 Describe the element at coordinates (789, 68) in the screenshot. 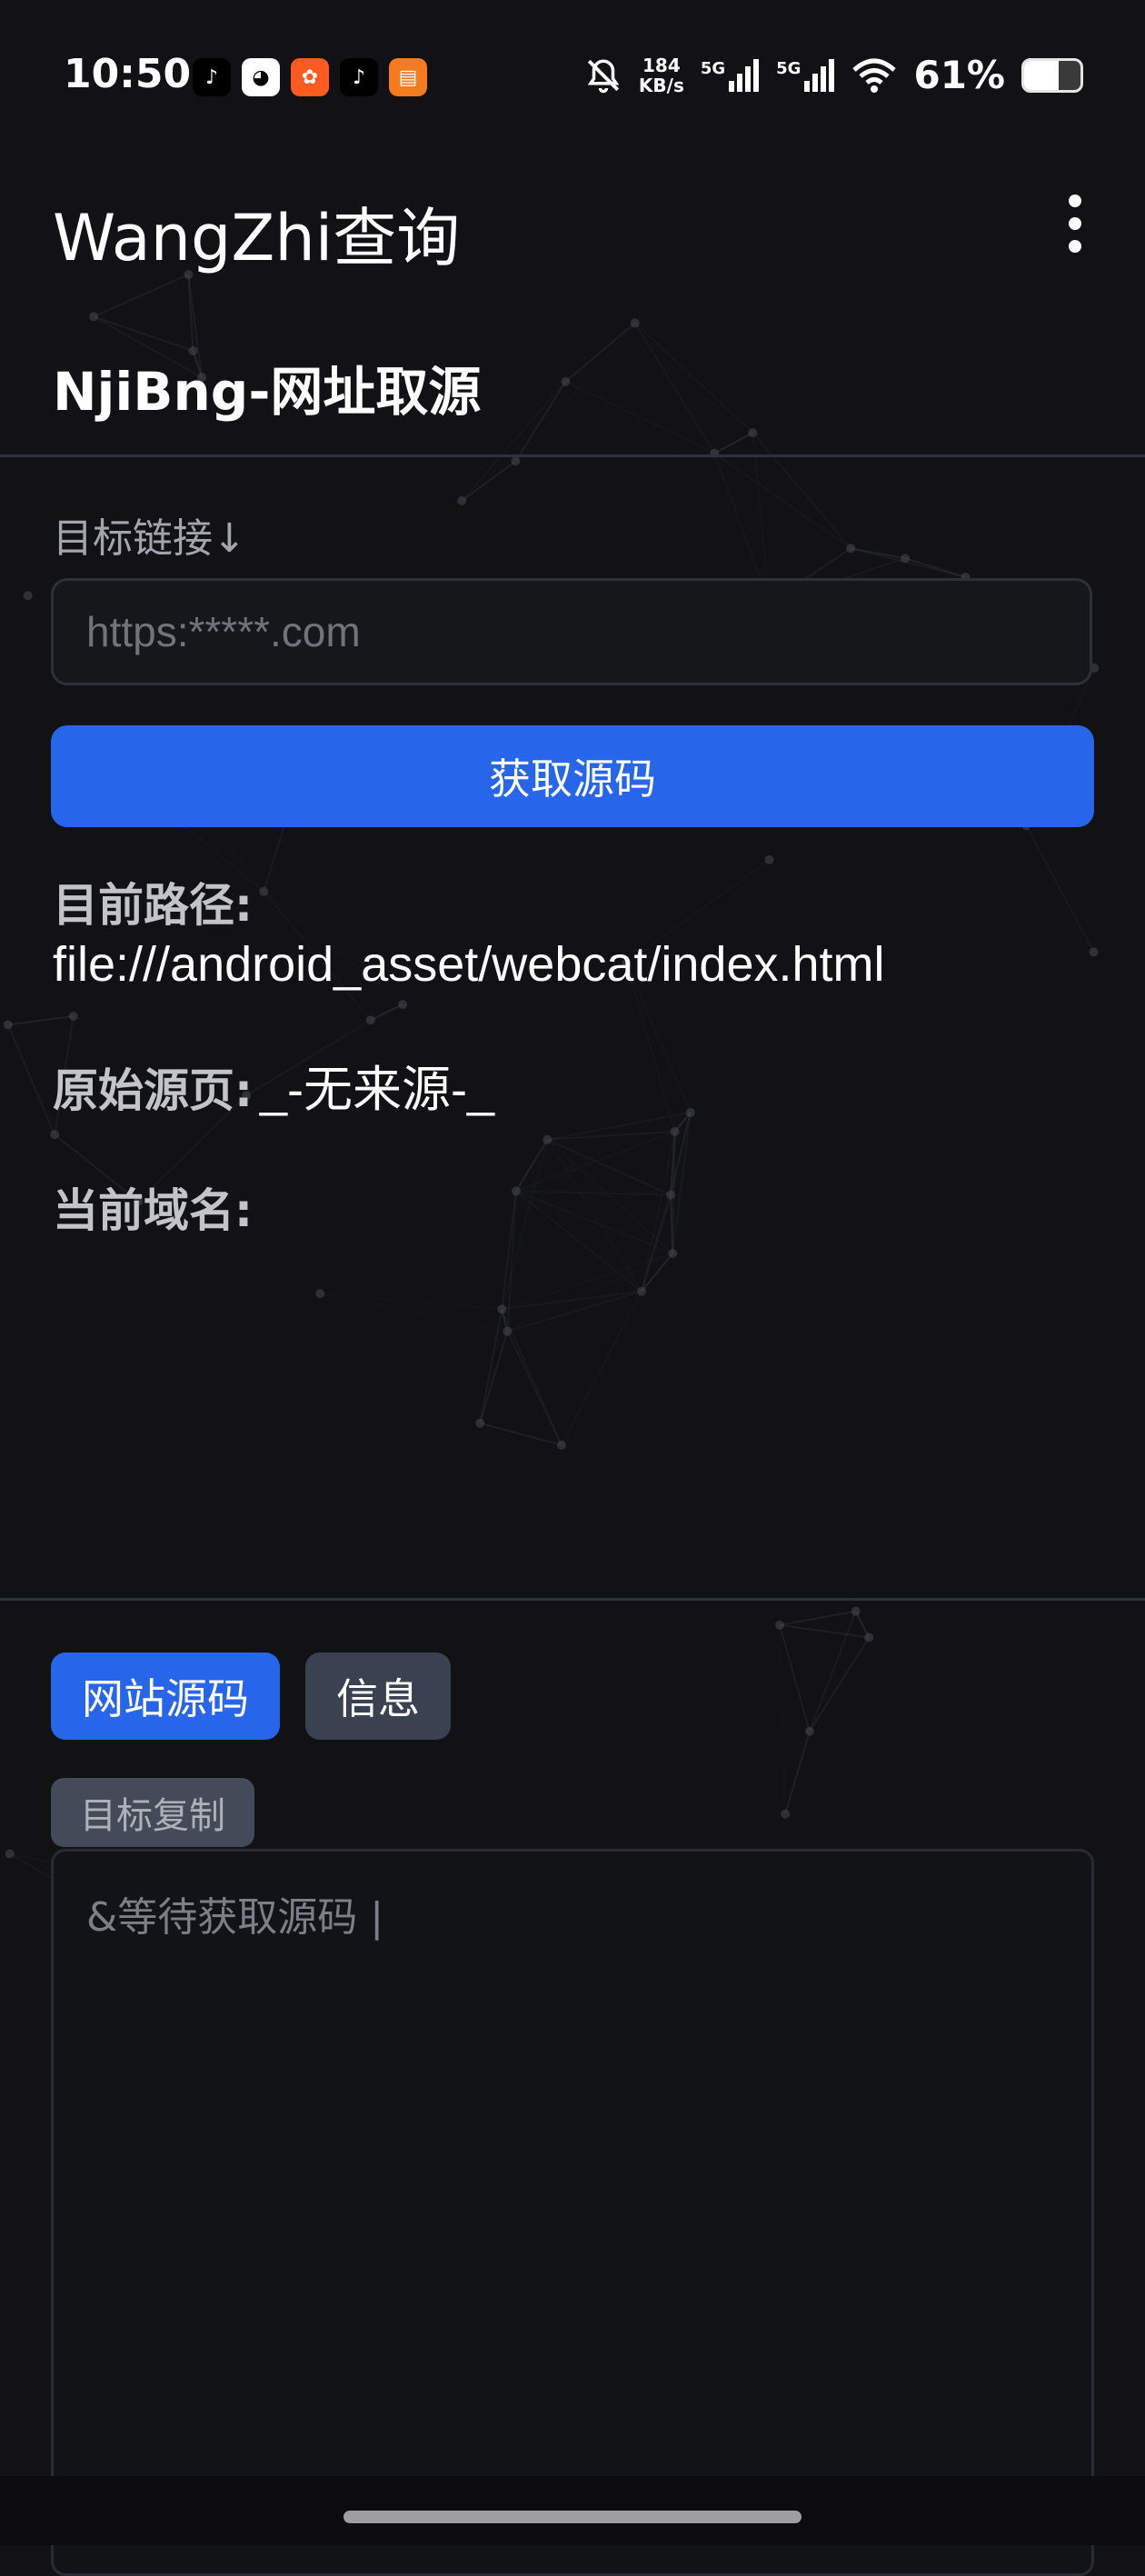

I see `signal-2-label: 5G` at that location.